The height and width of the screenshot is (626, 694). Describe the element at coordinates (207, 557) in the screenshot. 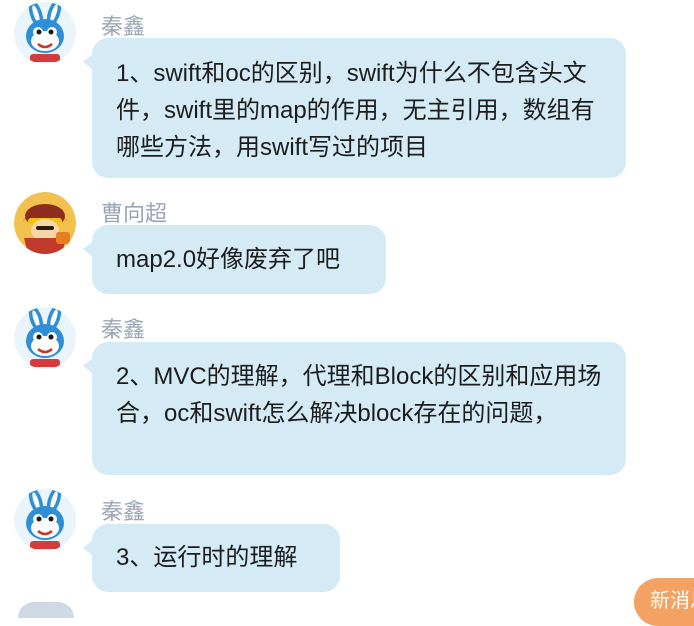

I see `message-text: 3、运行时的理解` at that location.